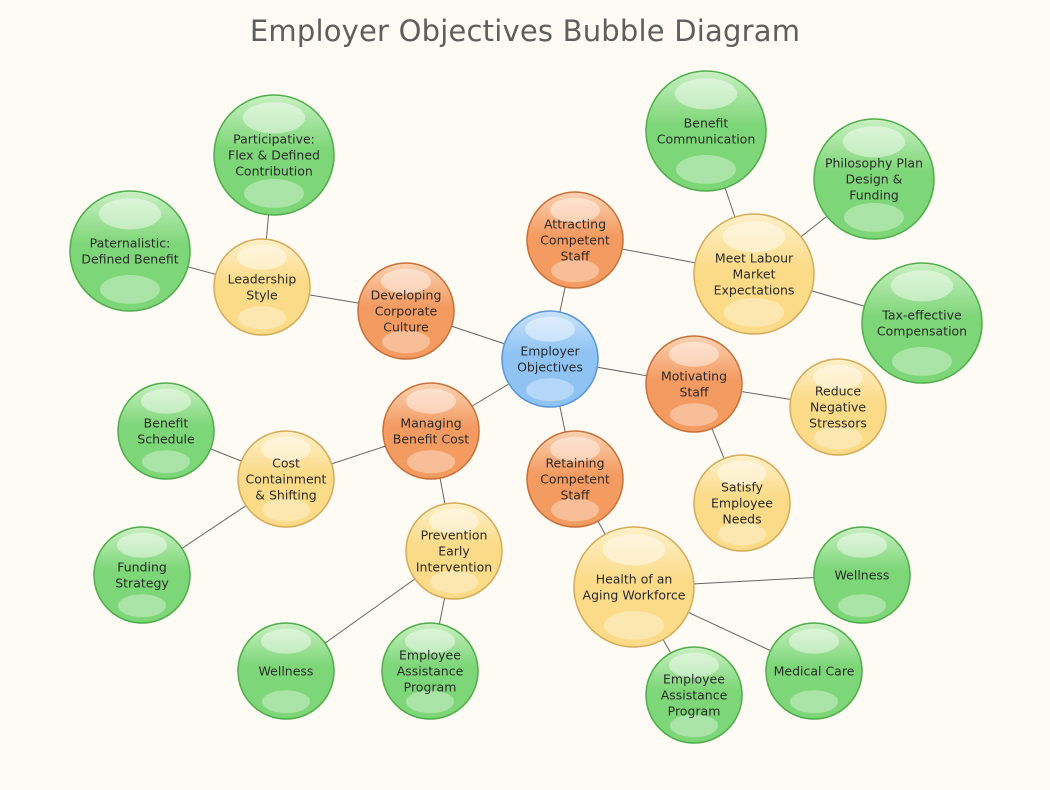 This screenshot has width=1050, height=790. I want to click on bubble-label: Corporate, so click(406, 311).